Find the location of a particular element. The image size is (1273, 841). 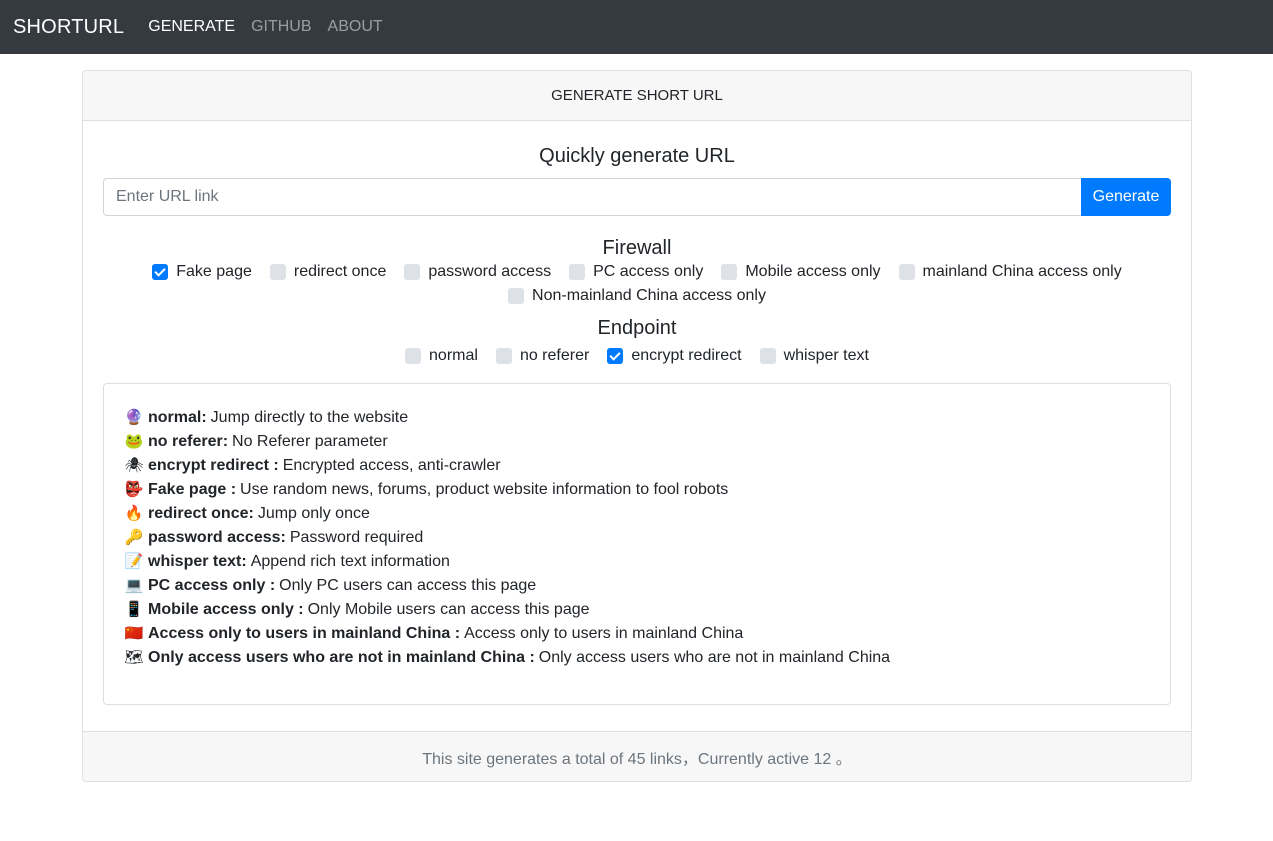

checkbox-label: whisper text is located at coordinates (826, 355).